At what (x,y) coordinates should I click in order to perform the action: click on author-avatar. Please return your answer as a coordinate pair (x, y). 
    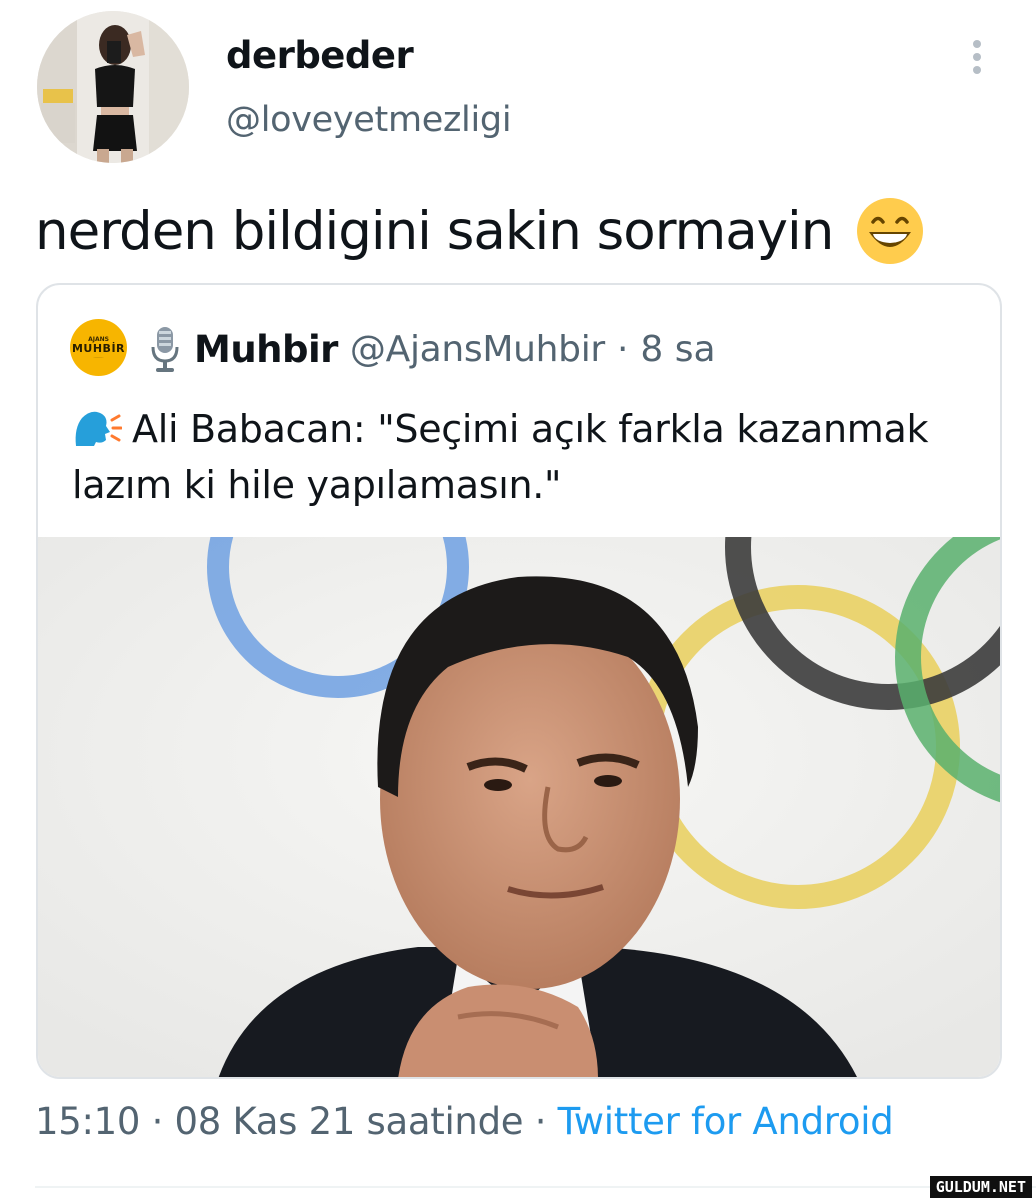
    Looking at the image, I should click on (113, 87).